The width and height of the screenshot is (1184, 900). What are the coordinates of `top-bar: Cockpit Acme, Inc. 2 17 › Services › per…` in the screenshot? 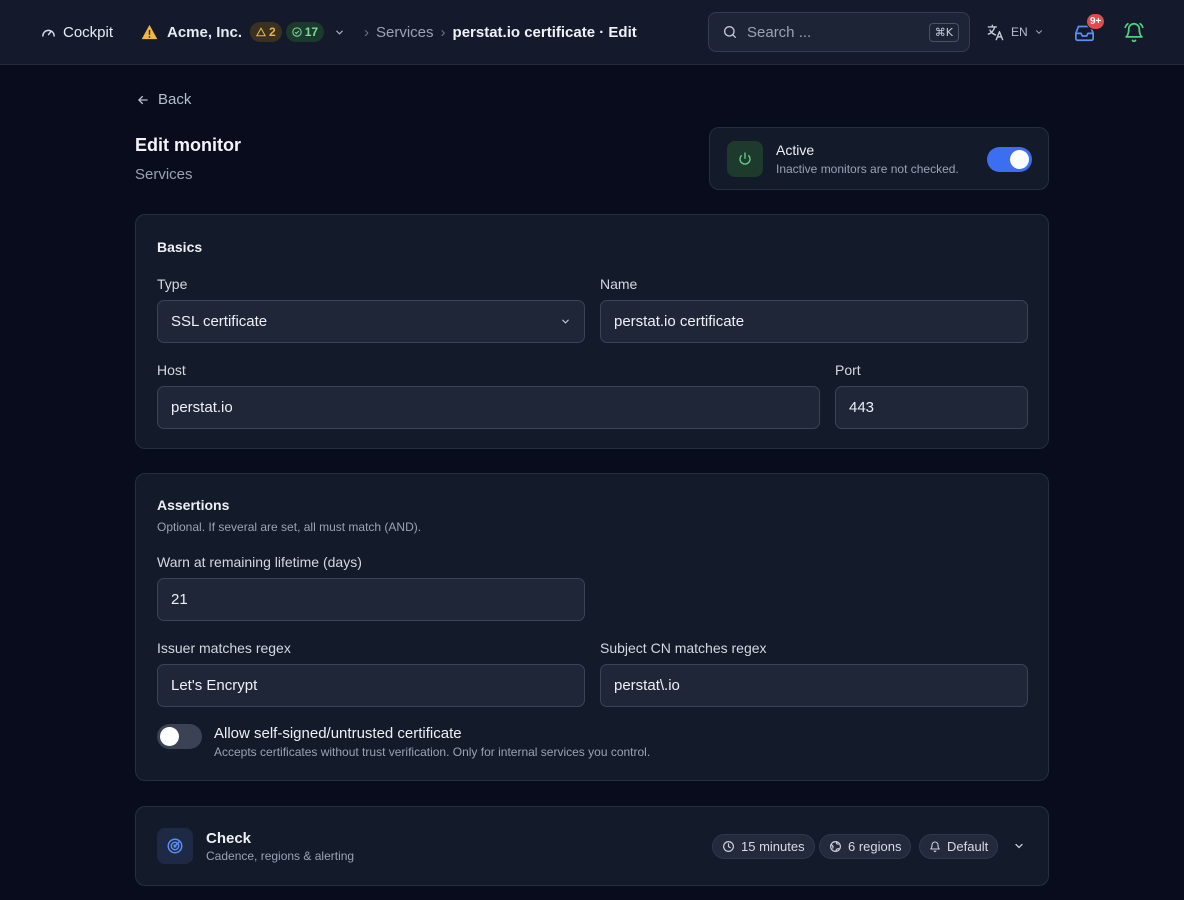 It's located at (592, 32).